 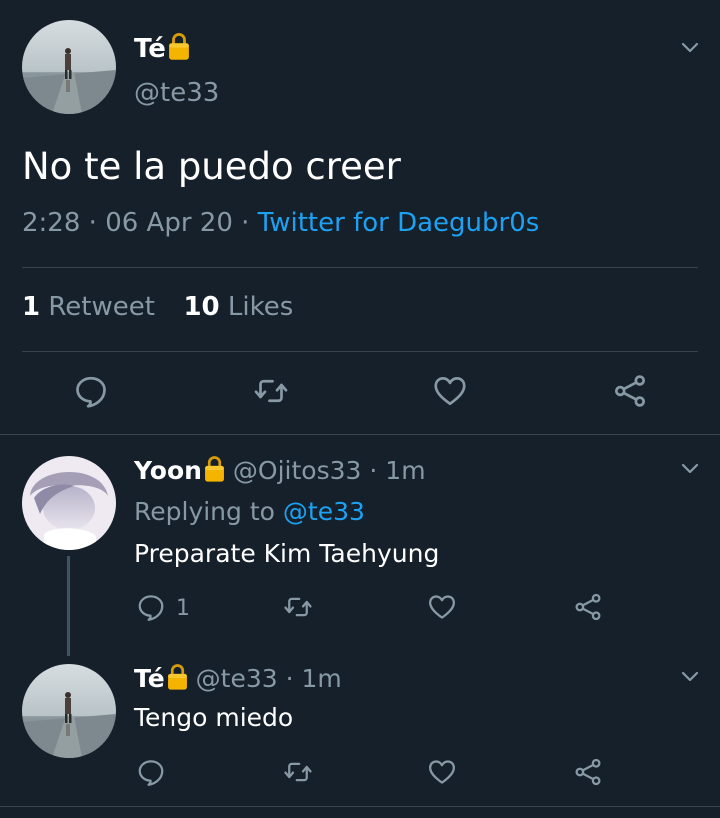 I want to click on replying-label: Replying to, so click(x=204, y=511).